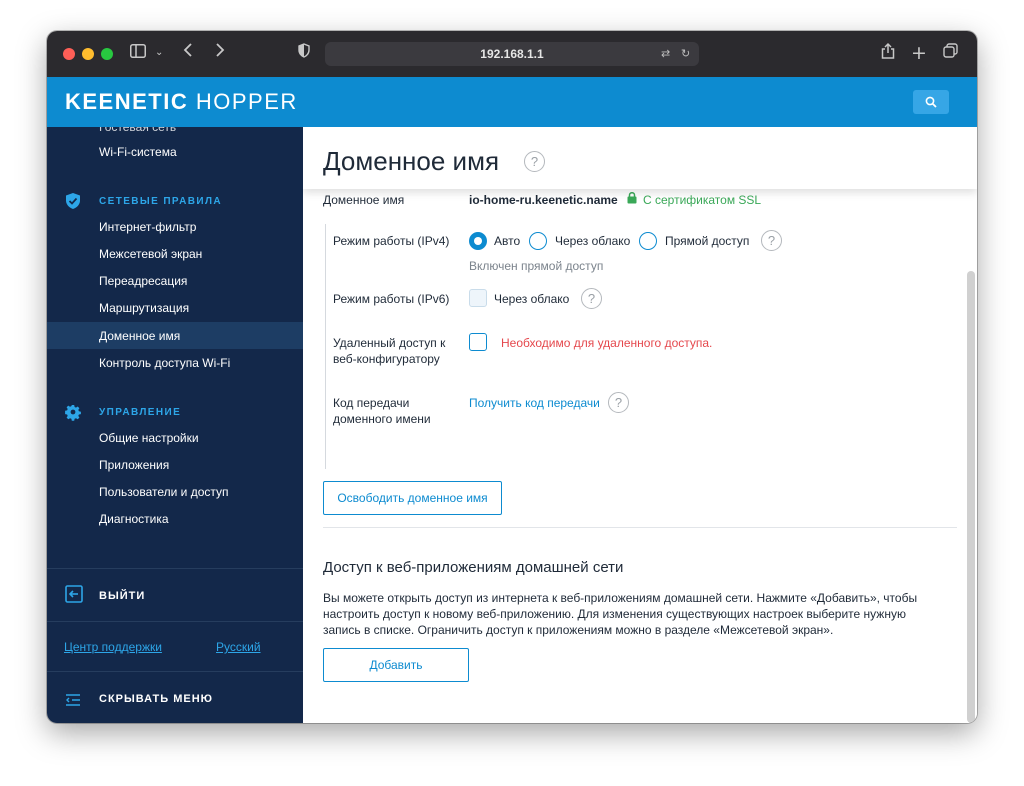 This screenshot has width=1024, height=786. Describe the element at coordinates (543, 200) in the screenshot. I see `domain-value: io-home-ru.keenetic.name` at that location.